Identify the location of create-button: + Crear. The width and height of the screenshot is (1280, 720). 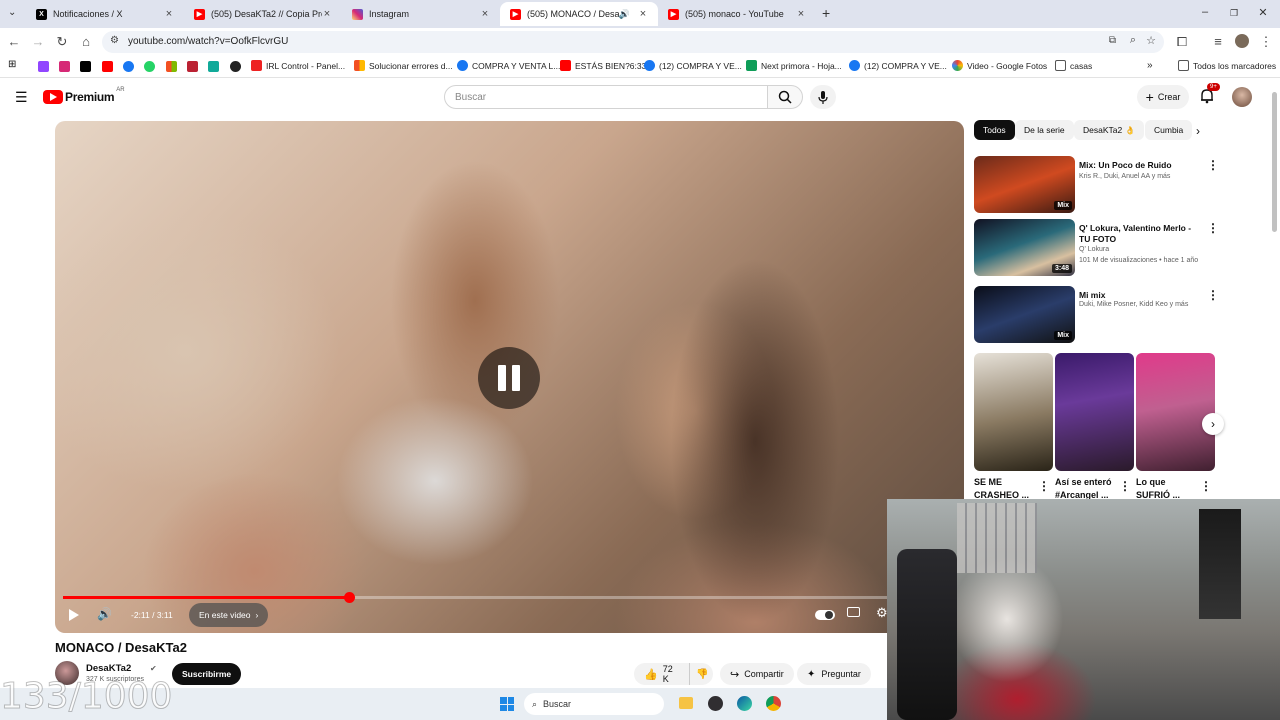
(1163, 97).